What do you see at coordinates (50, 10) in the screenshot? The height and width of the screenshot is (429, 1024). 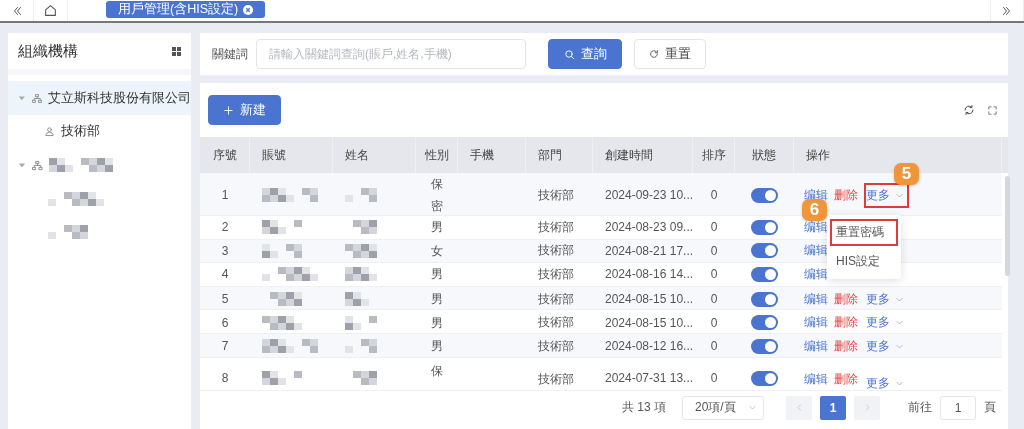 I see `home-icon` at bounding box center [50, 10].